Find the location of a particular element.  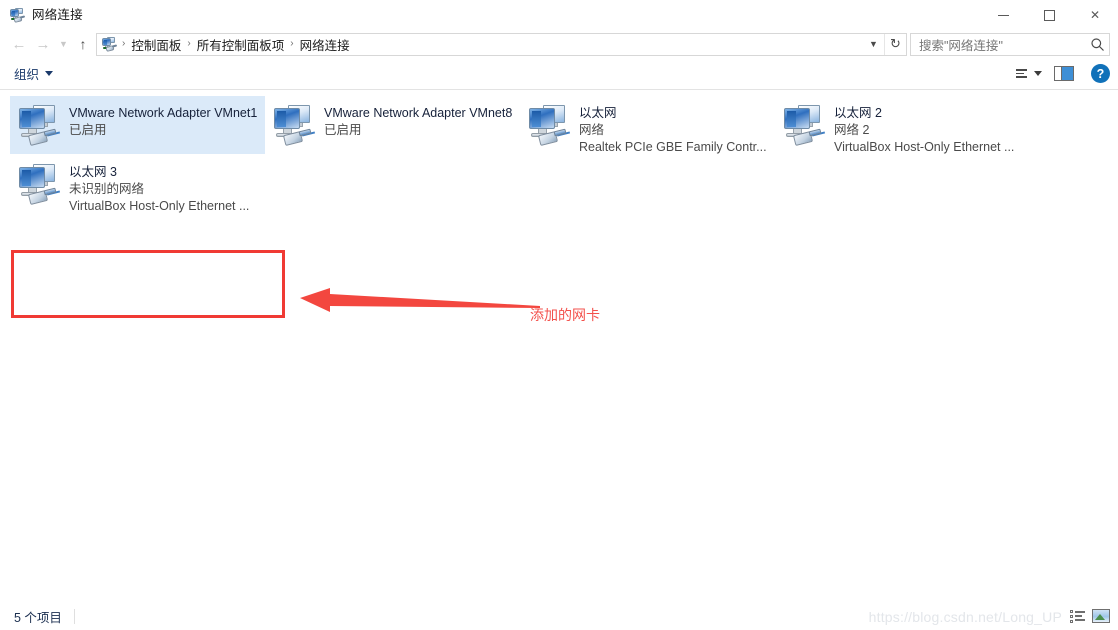

window-controls: ✕ is located at coordinates (1049, 15).